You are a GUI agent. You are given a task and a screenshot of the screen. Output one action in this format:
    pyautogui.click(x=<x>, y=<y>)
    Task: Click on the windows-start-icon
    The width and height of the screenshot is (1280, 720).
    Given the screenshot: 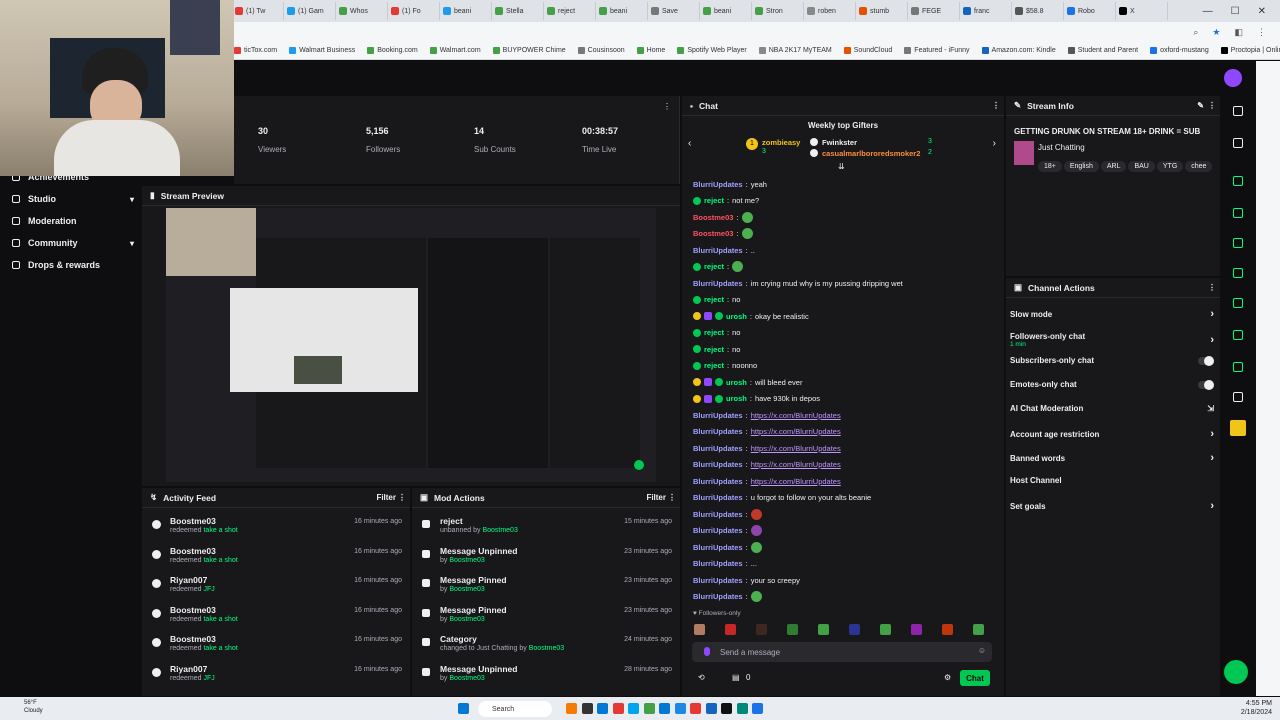 What is the action you would take?
    pyautogui.click(x=463, y=708)
    